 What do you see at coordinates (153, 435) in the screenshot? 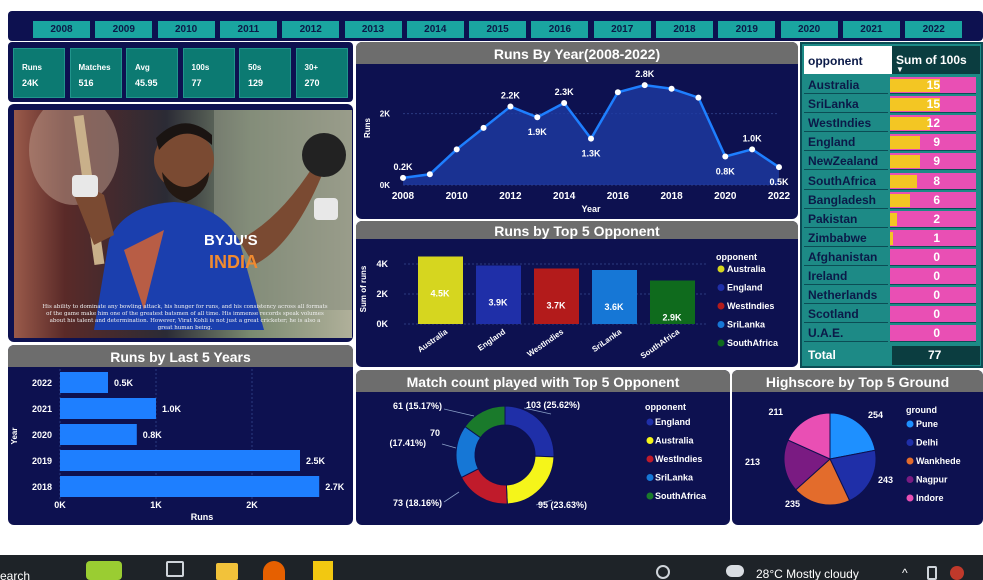
I see `bar-value-label: 0.8K` at bounding box center [153, 435].